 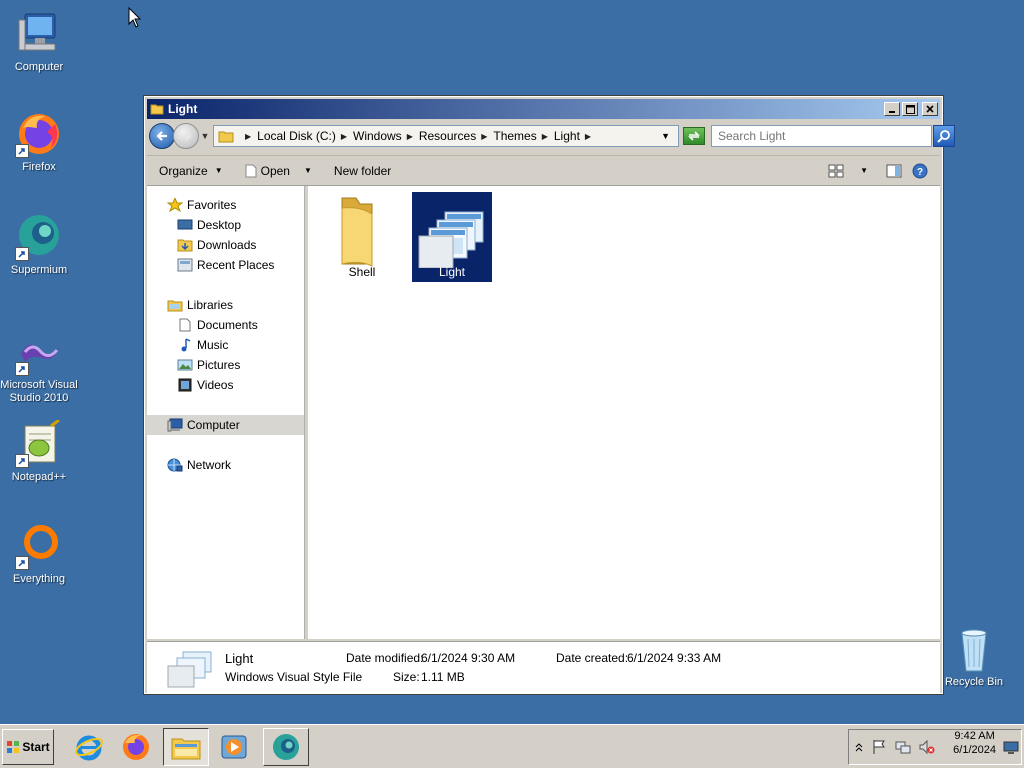 I want to click on nav-downloads: Downloads, so click(x=225, y=245).